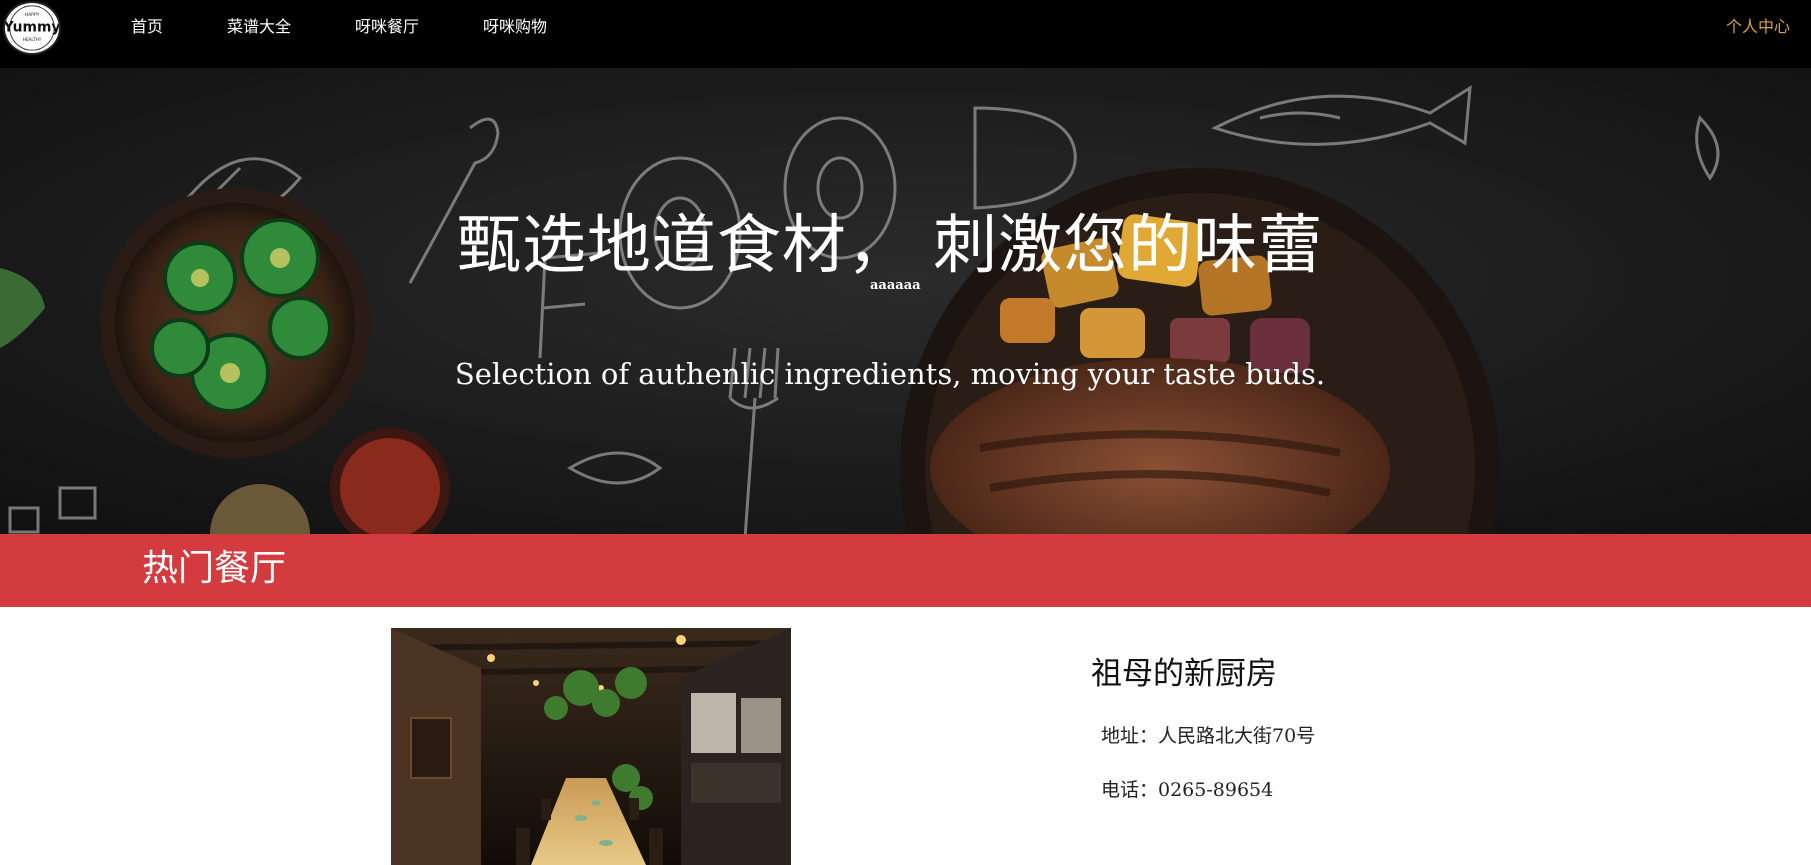 The width and height of the screenshot is (1811, 865). What do you see at coordinates (1208, 736) in the screenshot?
I see `restaurant-address: 地址：人民路北大街70号` at bounding box center [1208, 736].